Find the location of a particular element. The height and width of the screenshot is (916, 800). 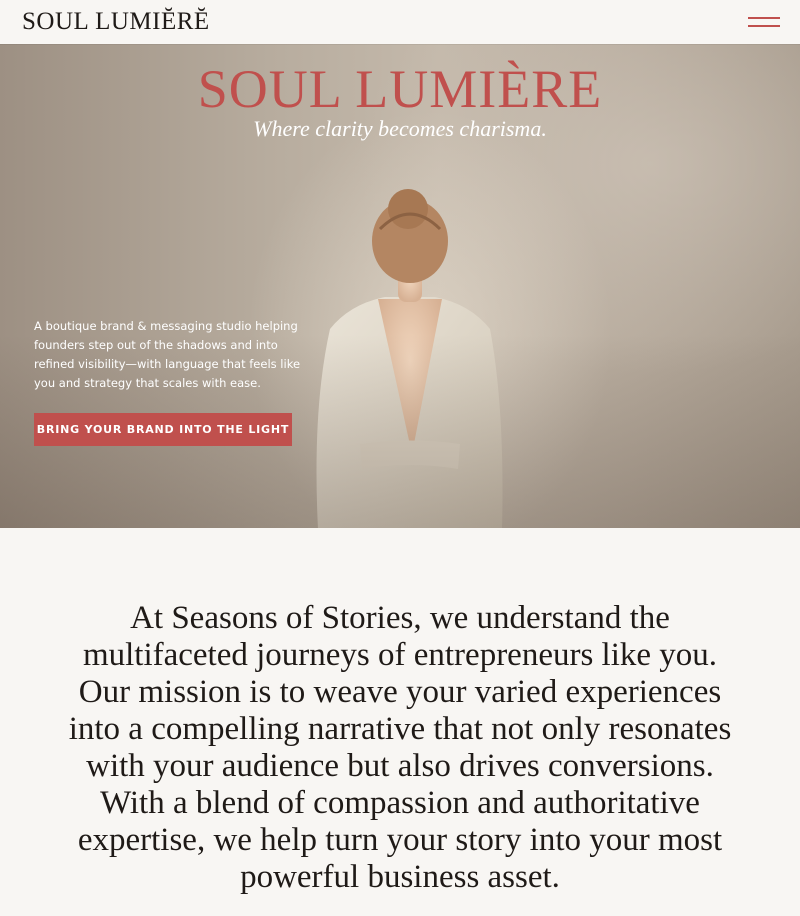

cta-button: BRING YOUR BRAND INTO THE LIGHT is located at coordinates (163, 429).